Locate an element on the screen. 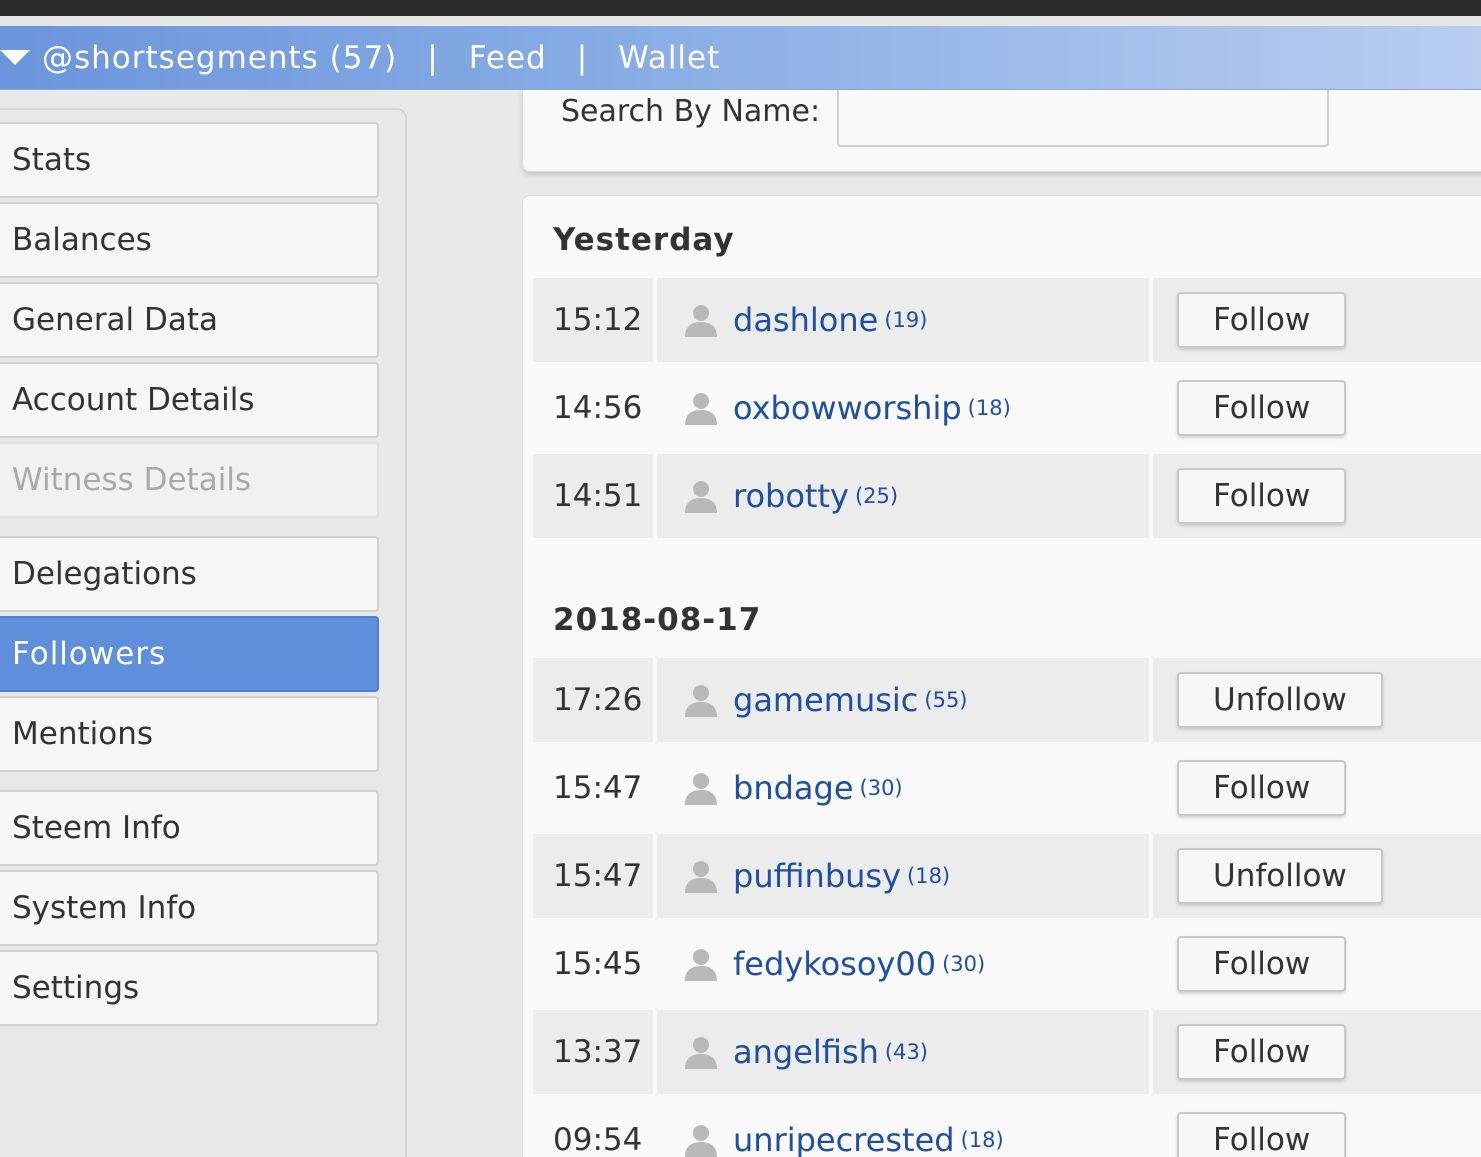  username-link: gamemusic is located at coordinates (825, 700).